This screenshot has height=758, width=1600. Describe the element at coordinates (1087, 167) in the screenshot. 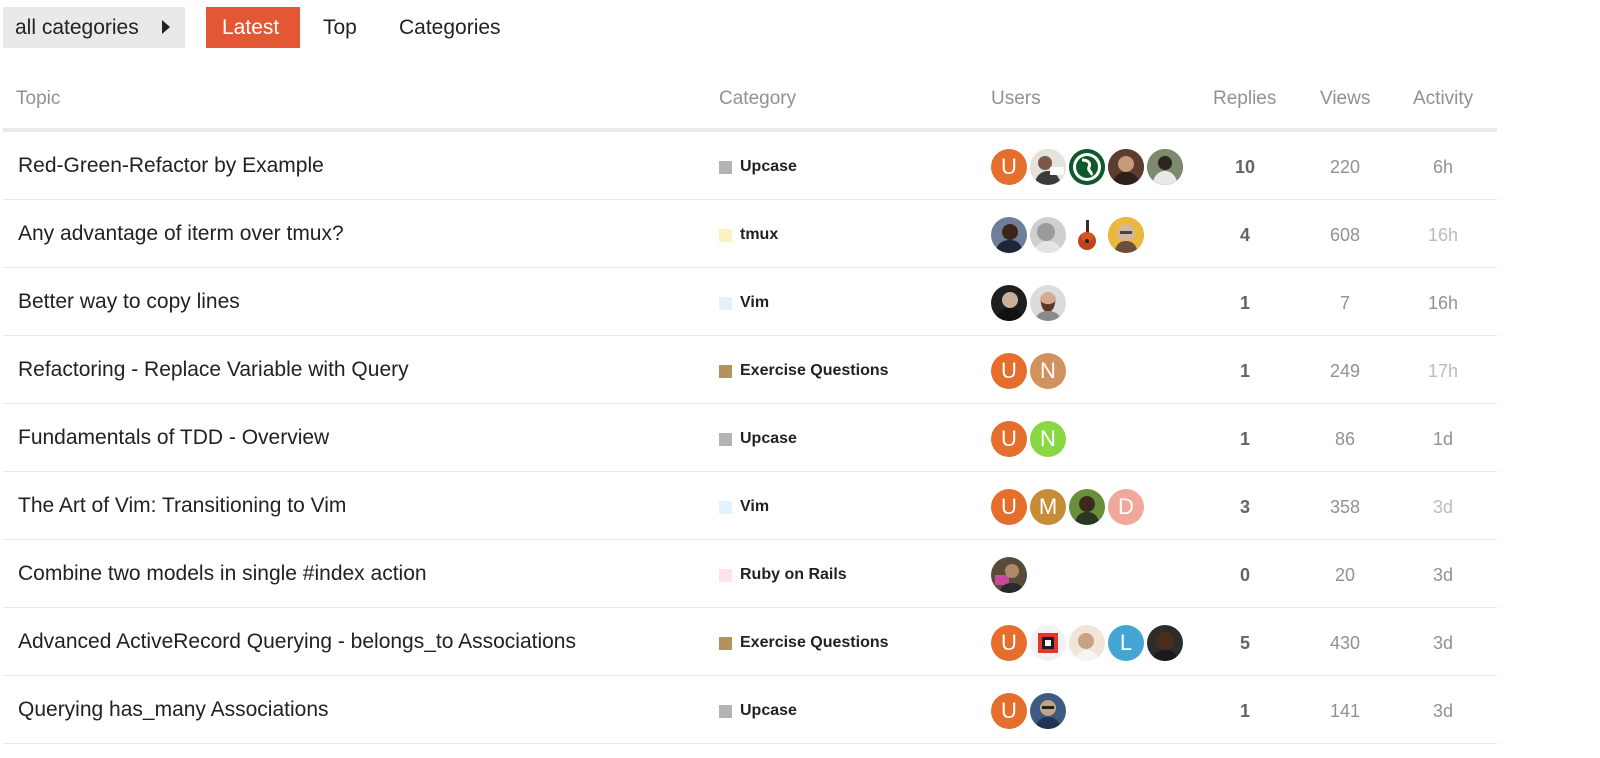

I see `brewery-logo-icon` at that location.